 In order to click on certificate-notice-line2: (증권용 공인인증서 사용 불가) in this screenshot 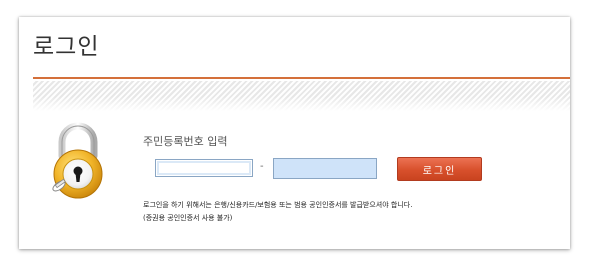, I will do `click(188, 218)`.